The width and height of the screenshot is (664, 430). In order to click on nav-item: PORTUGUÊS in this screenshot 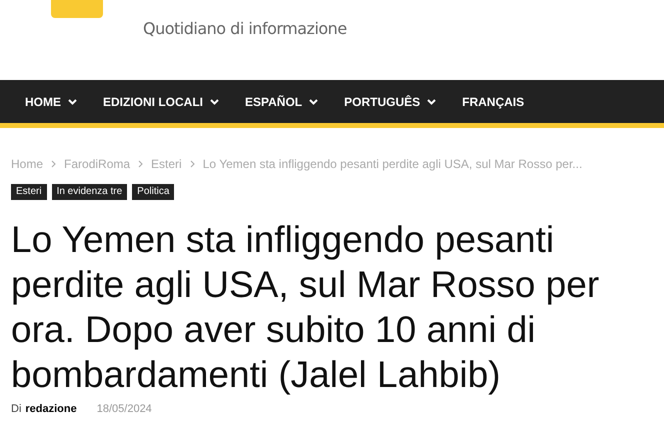, I will do `click(390, 101)`.